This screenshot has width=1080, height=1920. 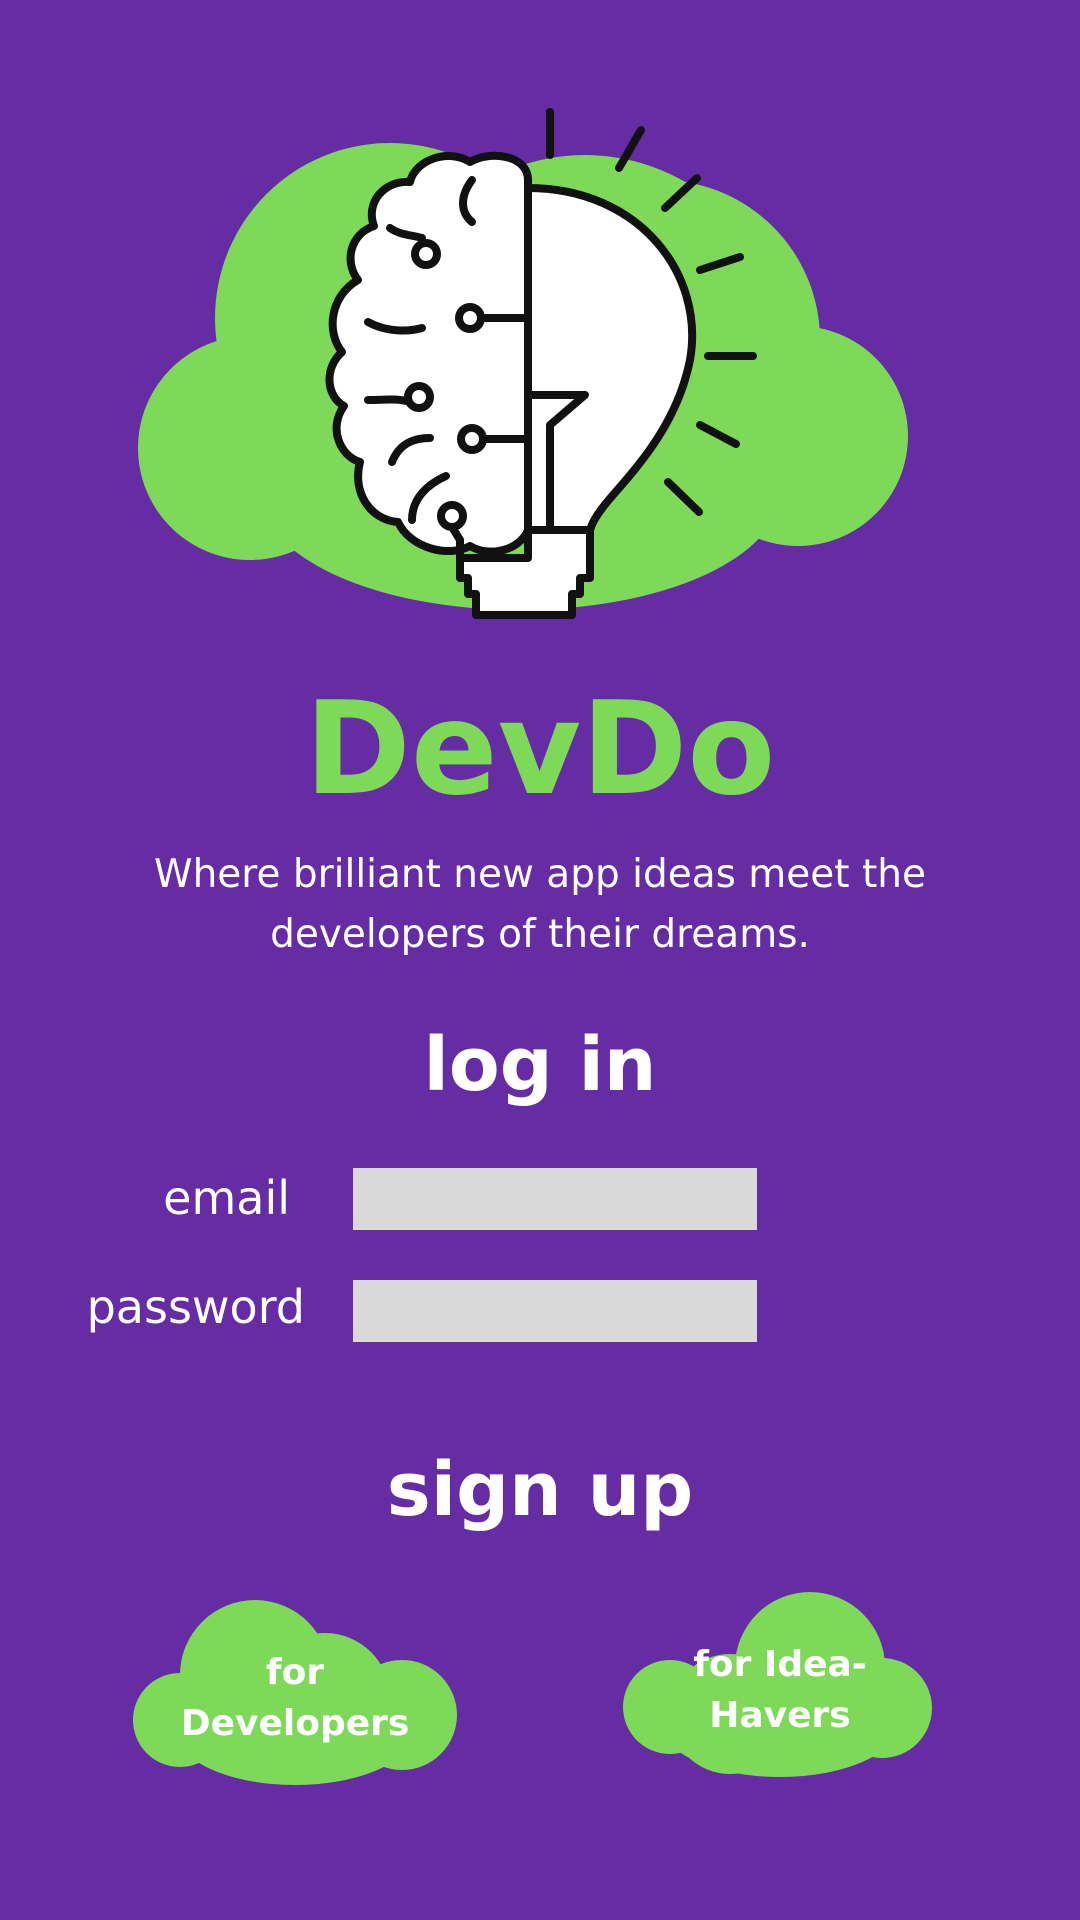 I want to click on signup-developers-label-line-2: Developers, so click(x=295, y=1723).